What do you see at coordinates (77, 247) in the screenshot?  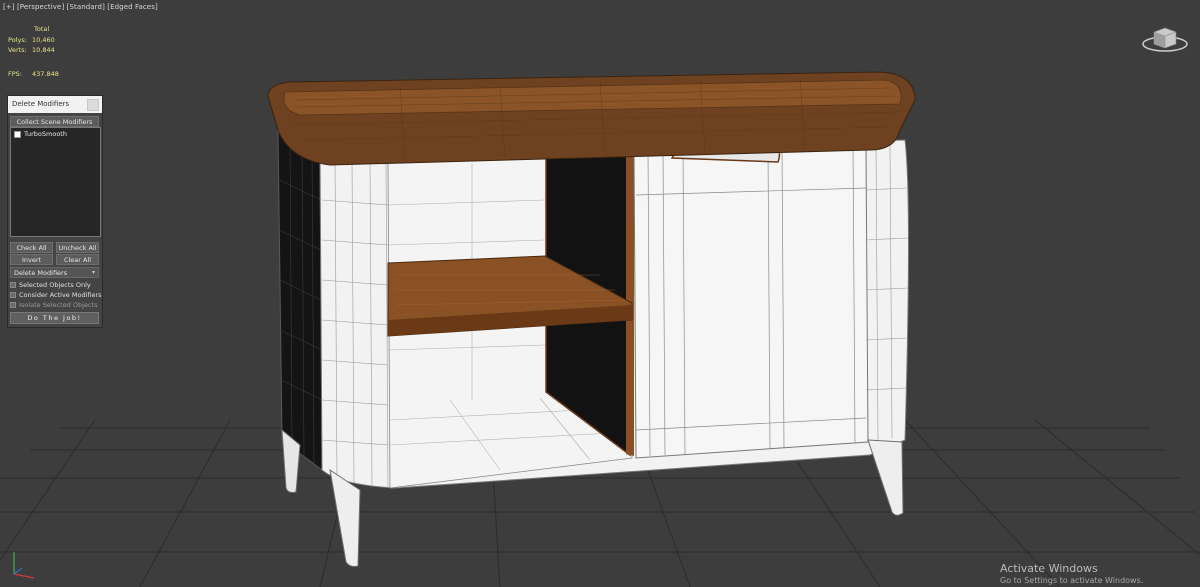 I see `uncheck-all-button: Uncheck All` at bounding box center [77, 247].